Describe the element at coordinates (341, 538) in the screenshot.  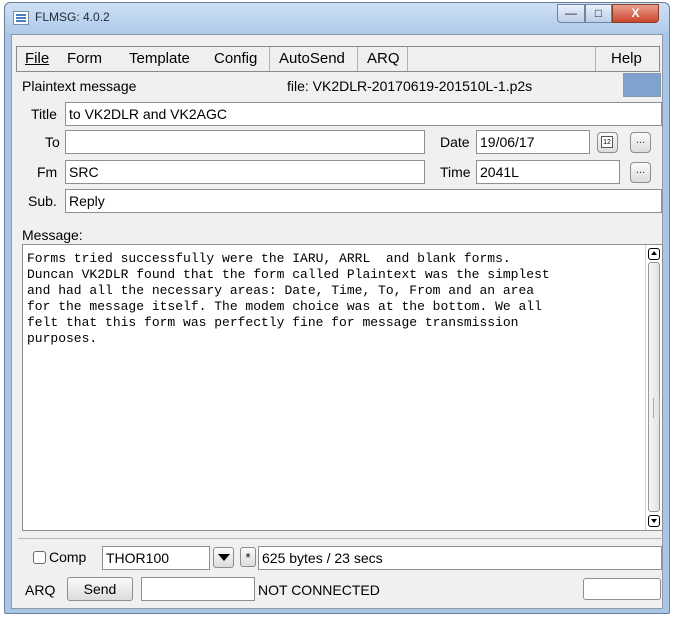
I see `divider` at that location.